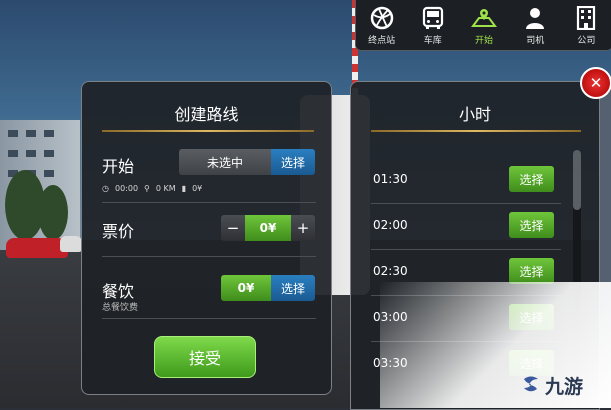  What do you see at coordinates (382, 41) in the screenshot?
I see `tool-label: 终点站` at bounding box center [382, 41].